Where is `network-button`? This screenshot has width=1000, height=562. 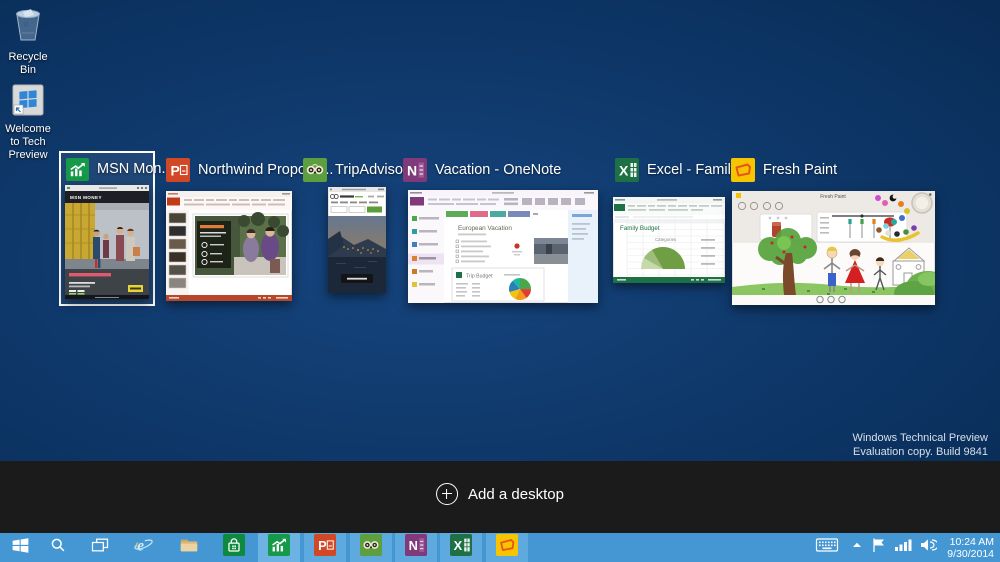
network-button is located at coordinates (903, 547).